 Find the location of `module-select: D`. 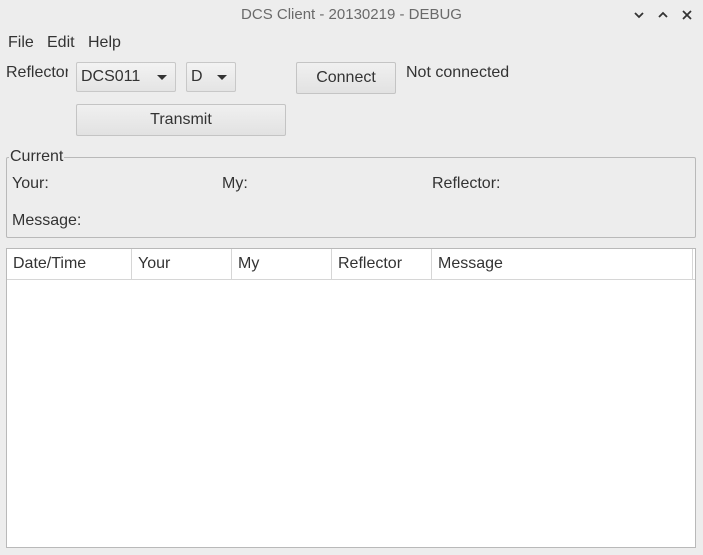

module-select: D is located at coordinates (211, 77).